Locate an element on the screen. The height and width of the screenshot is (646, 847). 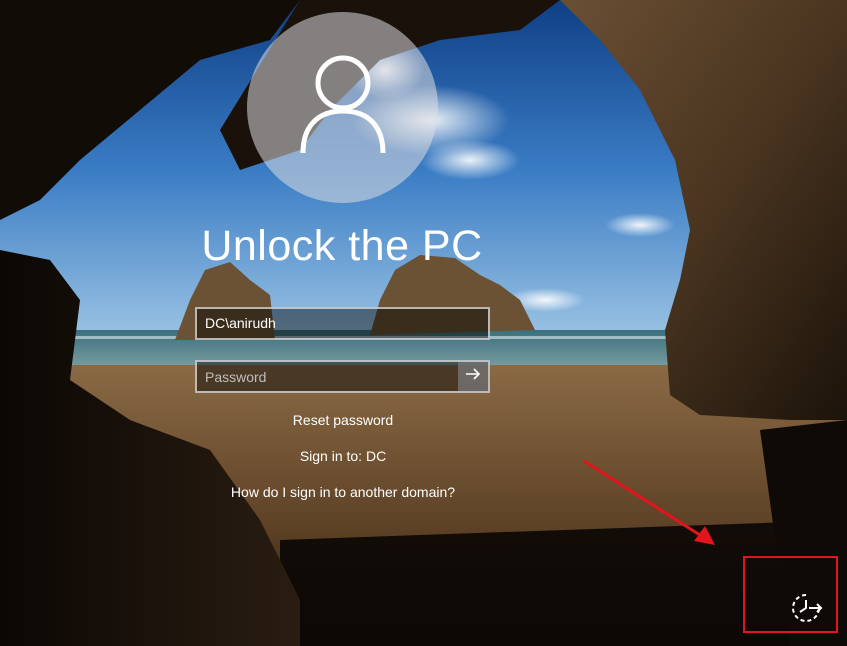
submit-button is located at coordinates (473, 376).